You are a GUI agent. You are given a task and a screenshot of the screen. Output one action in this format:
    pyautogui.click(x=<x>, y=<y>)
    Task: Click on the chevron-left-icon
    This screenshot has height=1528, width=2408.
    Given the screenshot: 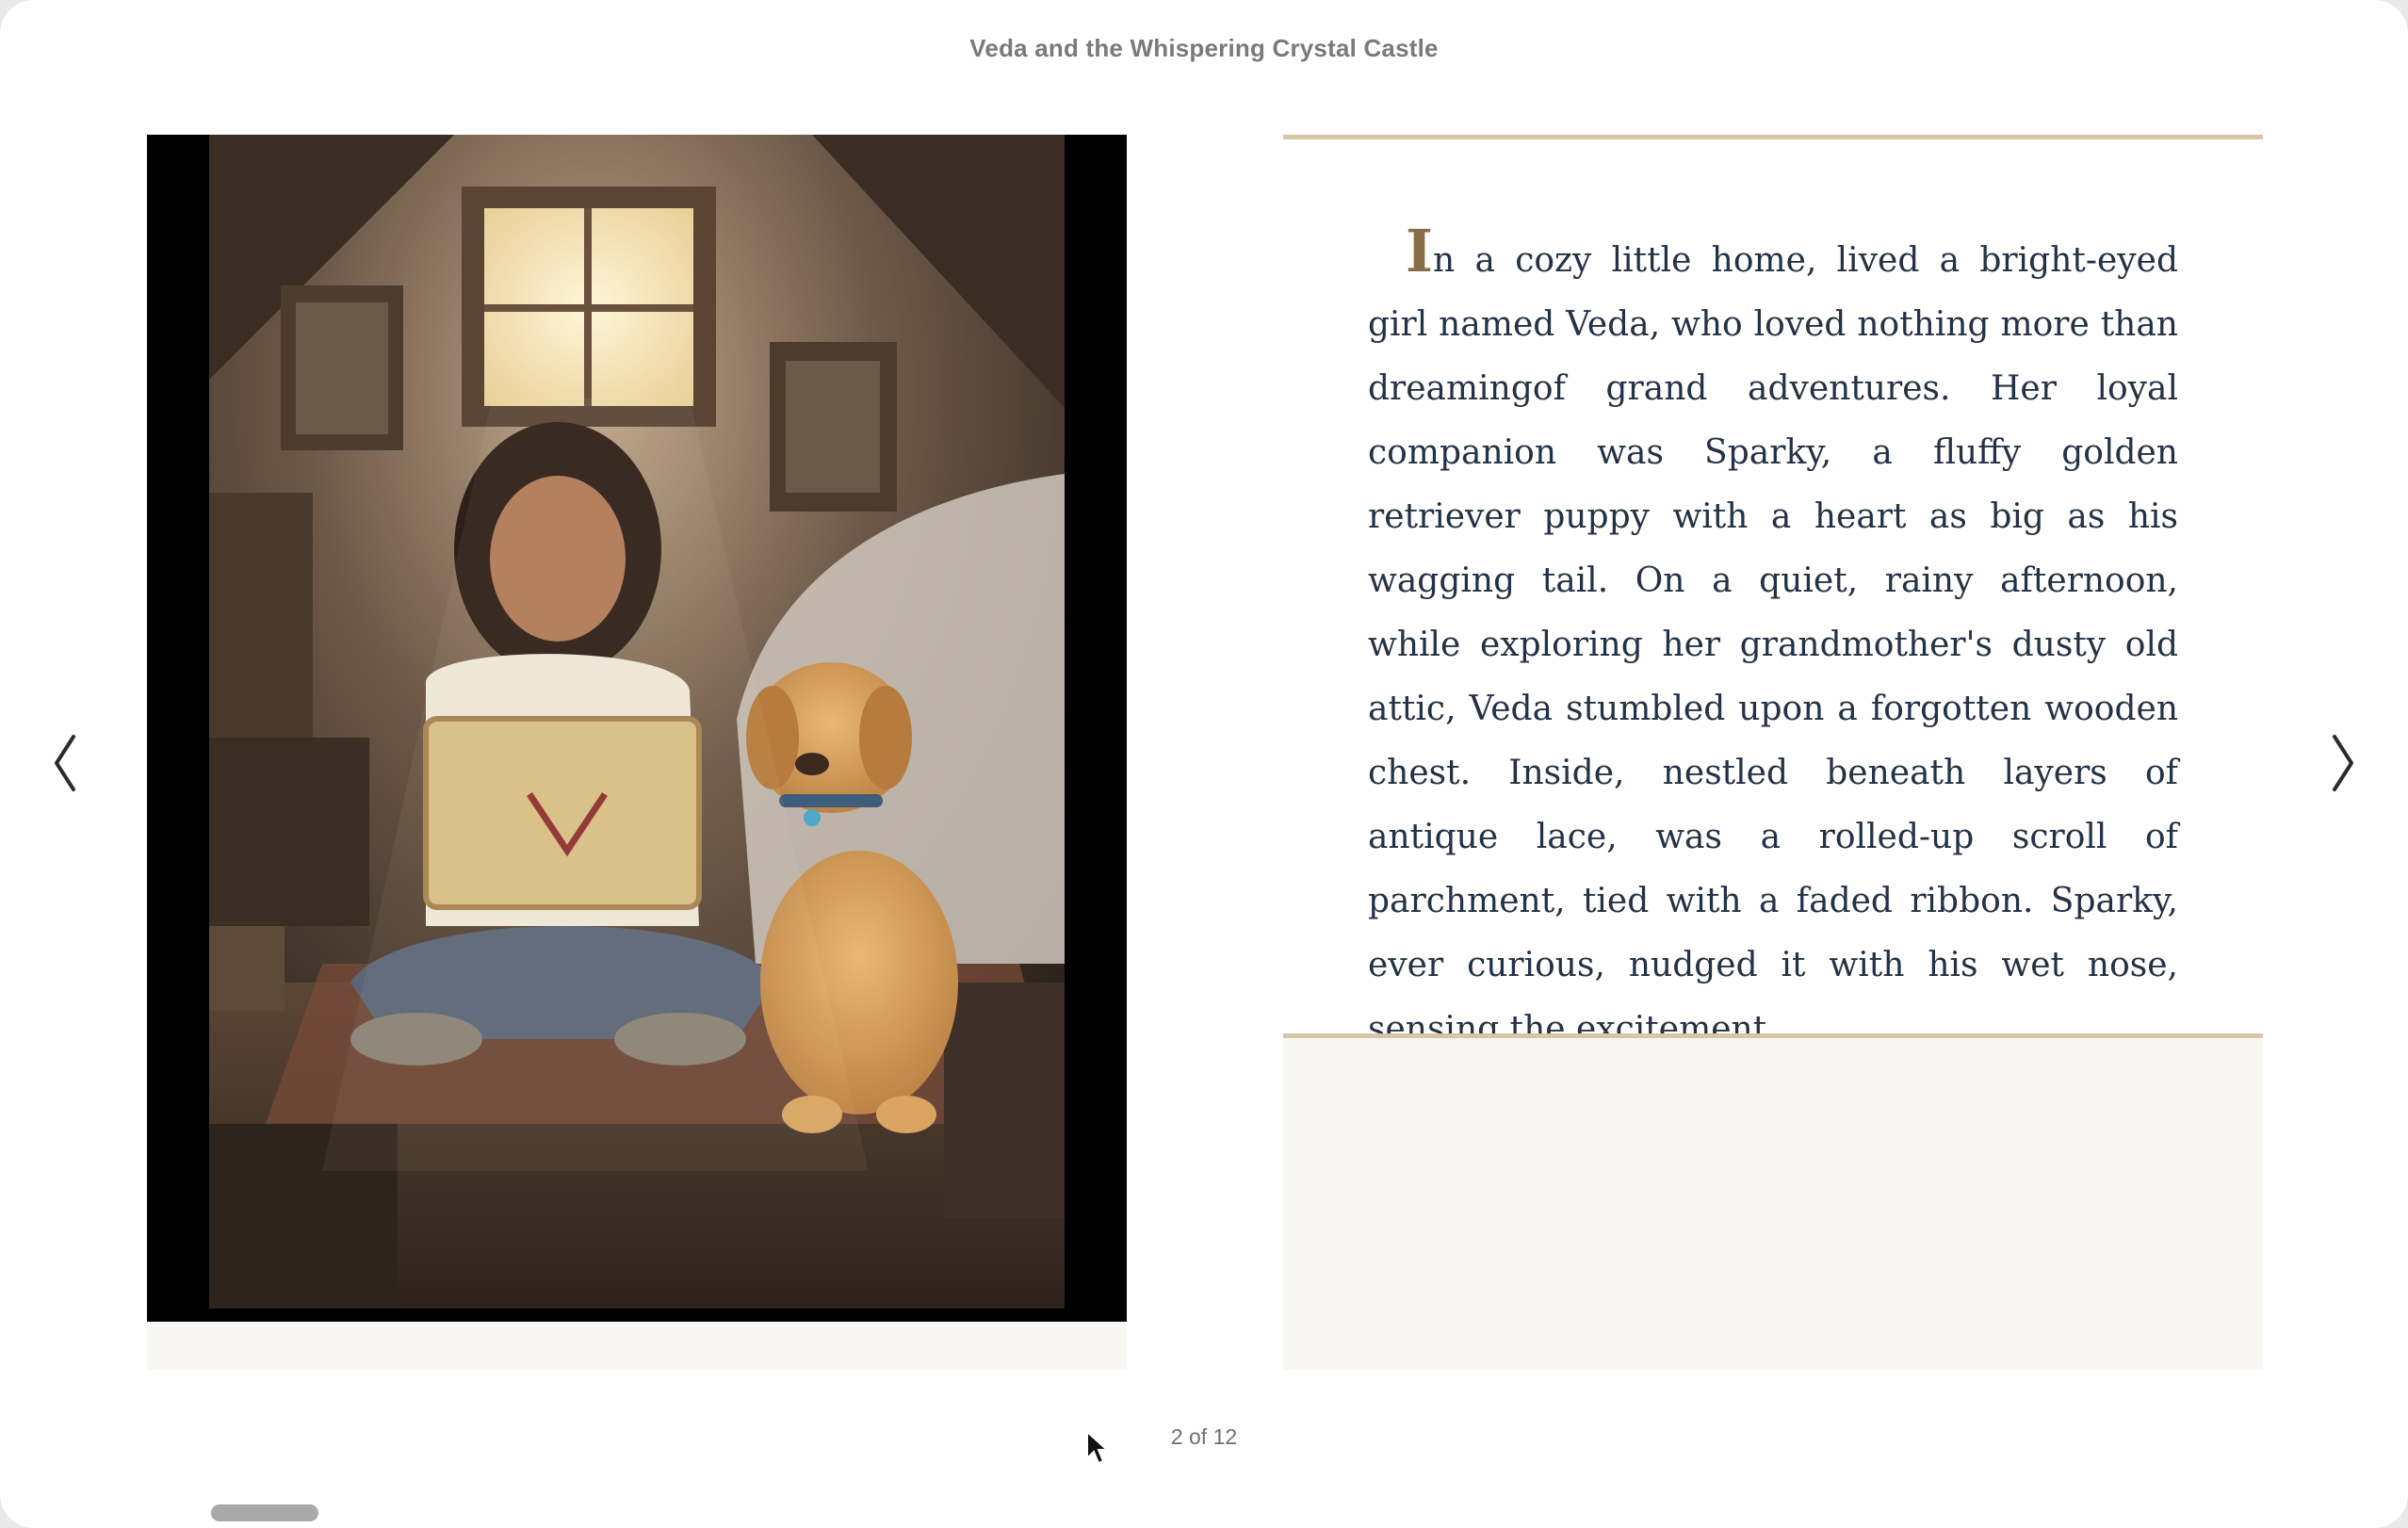 What is the action you would take?
    pyautogui.click(x=65, y=763)
    